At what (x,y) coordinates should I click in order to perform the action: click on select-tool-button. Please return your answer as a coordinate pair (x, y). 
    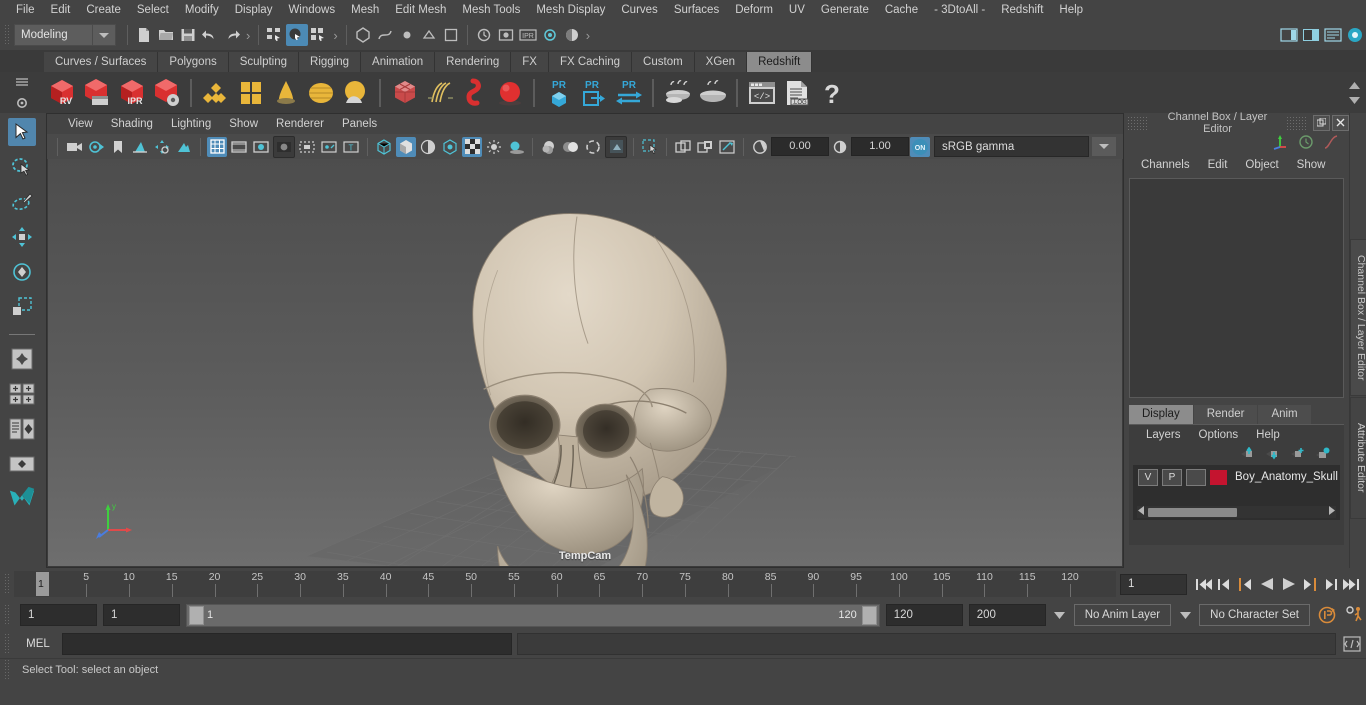
    Looking at the image, I should click on (22, 132).